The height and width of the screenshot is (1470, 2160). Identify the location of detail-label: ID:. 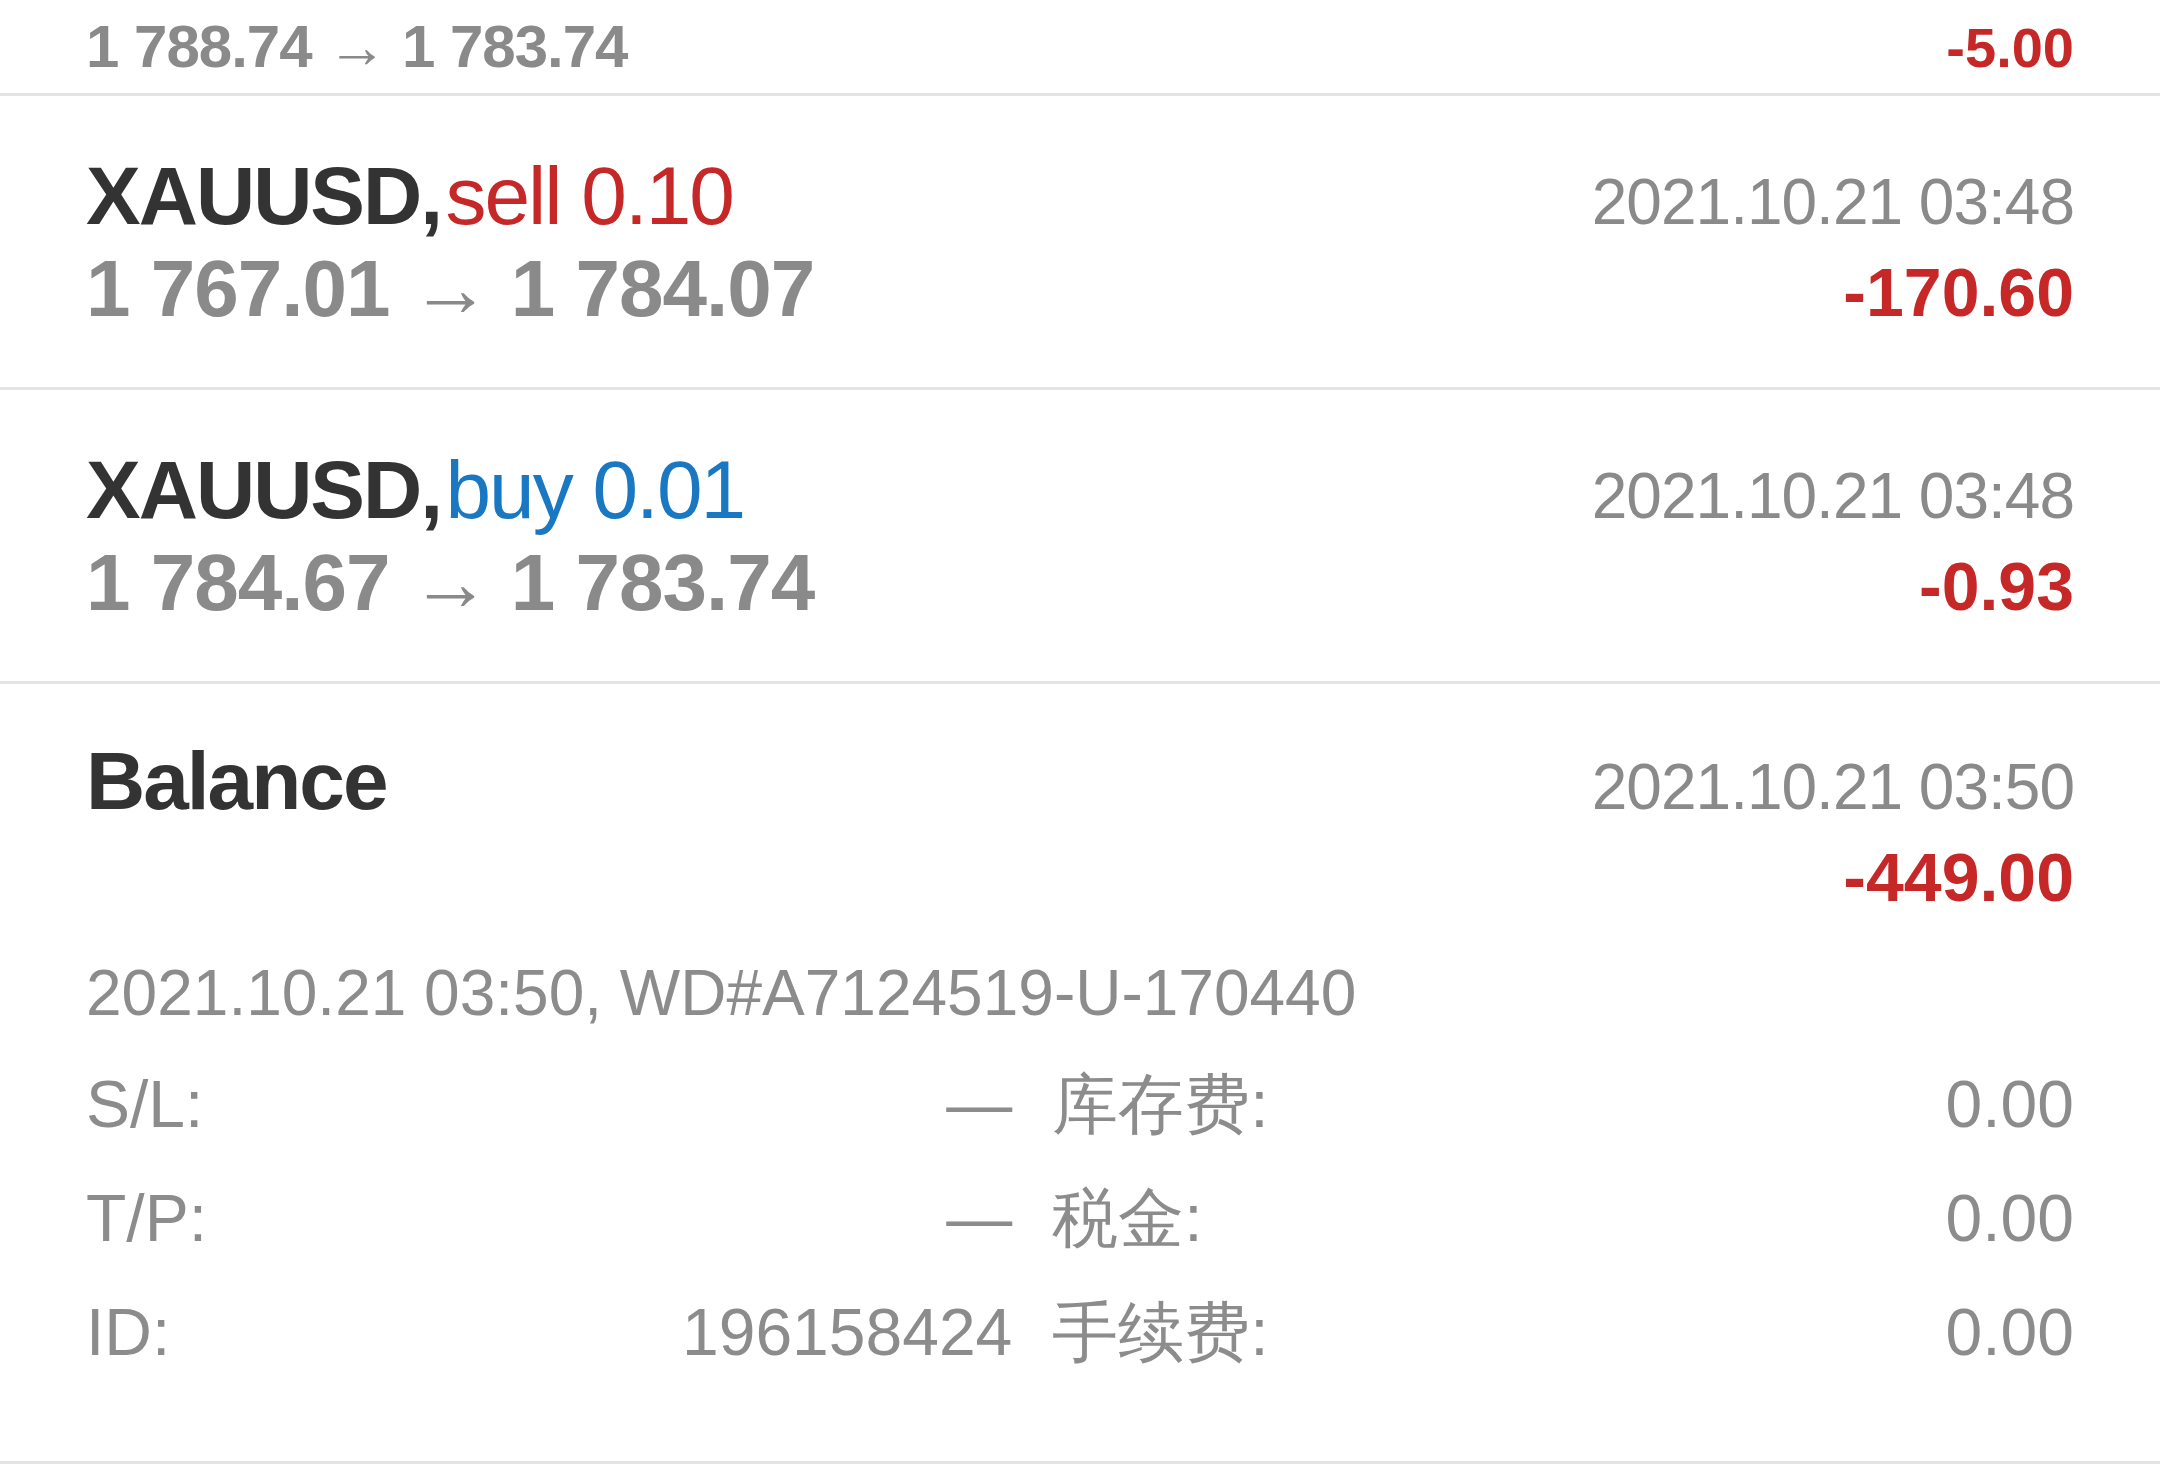
(129, 1332).